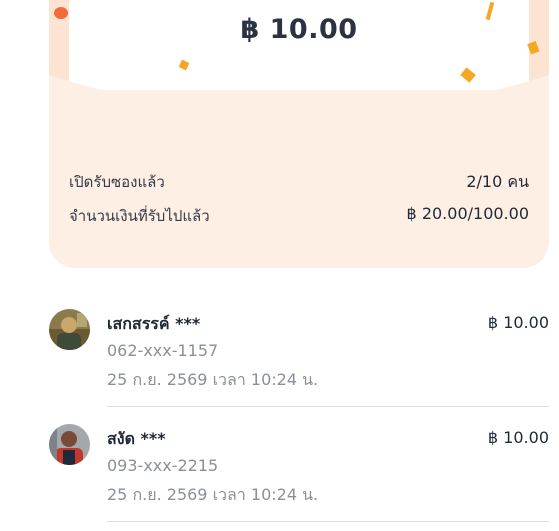 Image resolution: width=559 pixels, height=531 pixels. Describe the element at coordinates (299, 216) in the screenshot. I see `received-row: จำนวนเงินที่รับไปแล้ว ฿ 20.00/100.00` at that location.